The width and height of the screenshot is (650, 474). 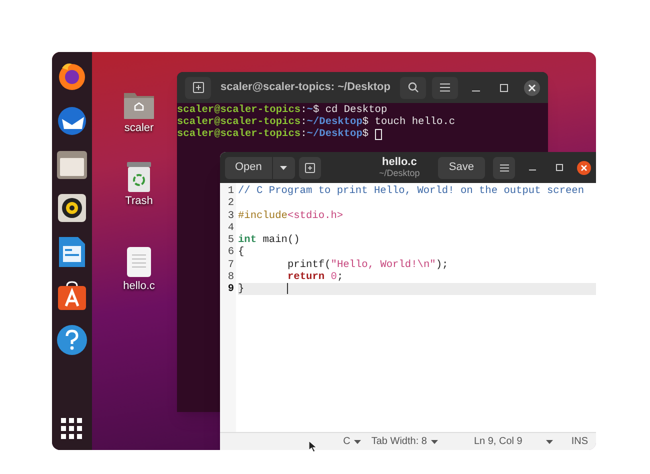 I want to click on code-line: // C Program to print Hello, World! on the output screen, so click(x=411, y=191).